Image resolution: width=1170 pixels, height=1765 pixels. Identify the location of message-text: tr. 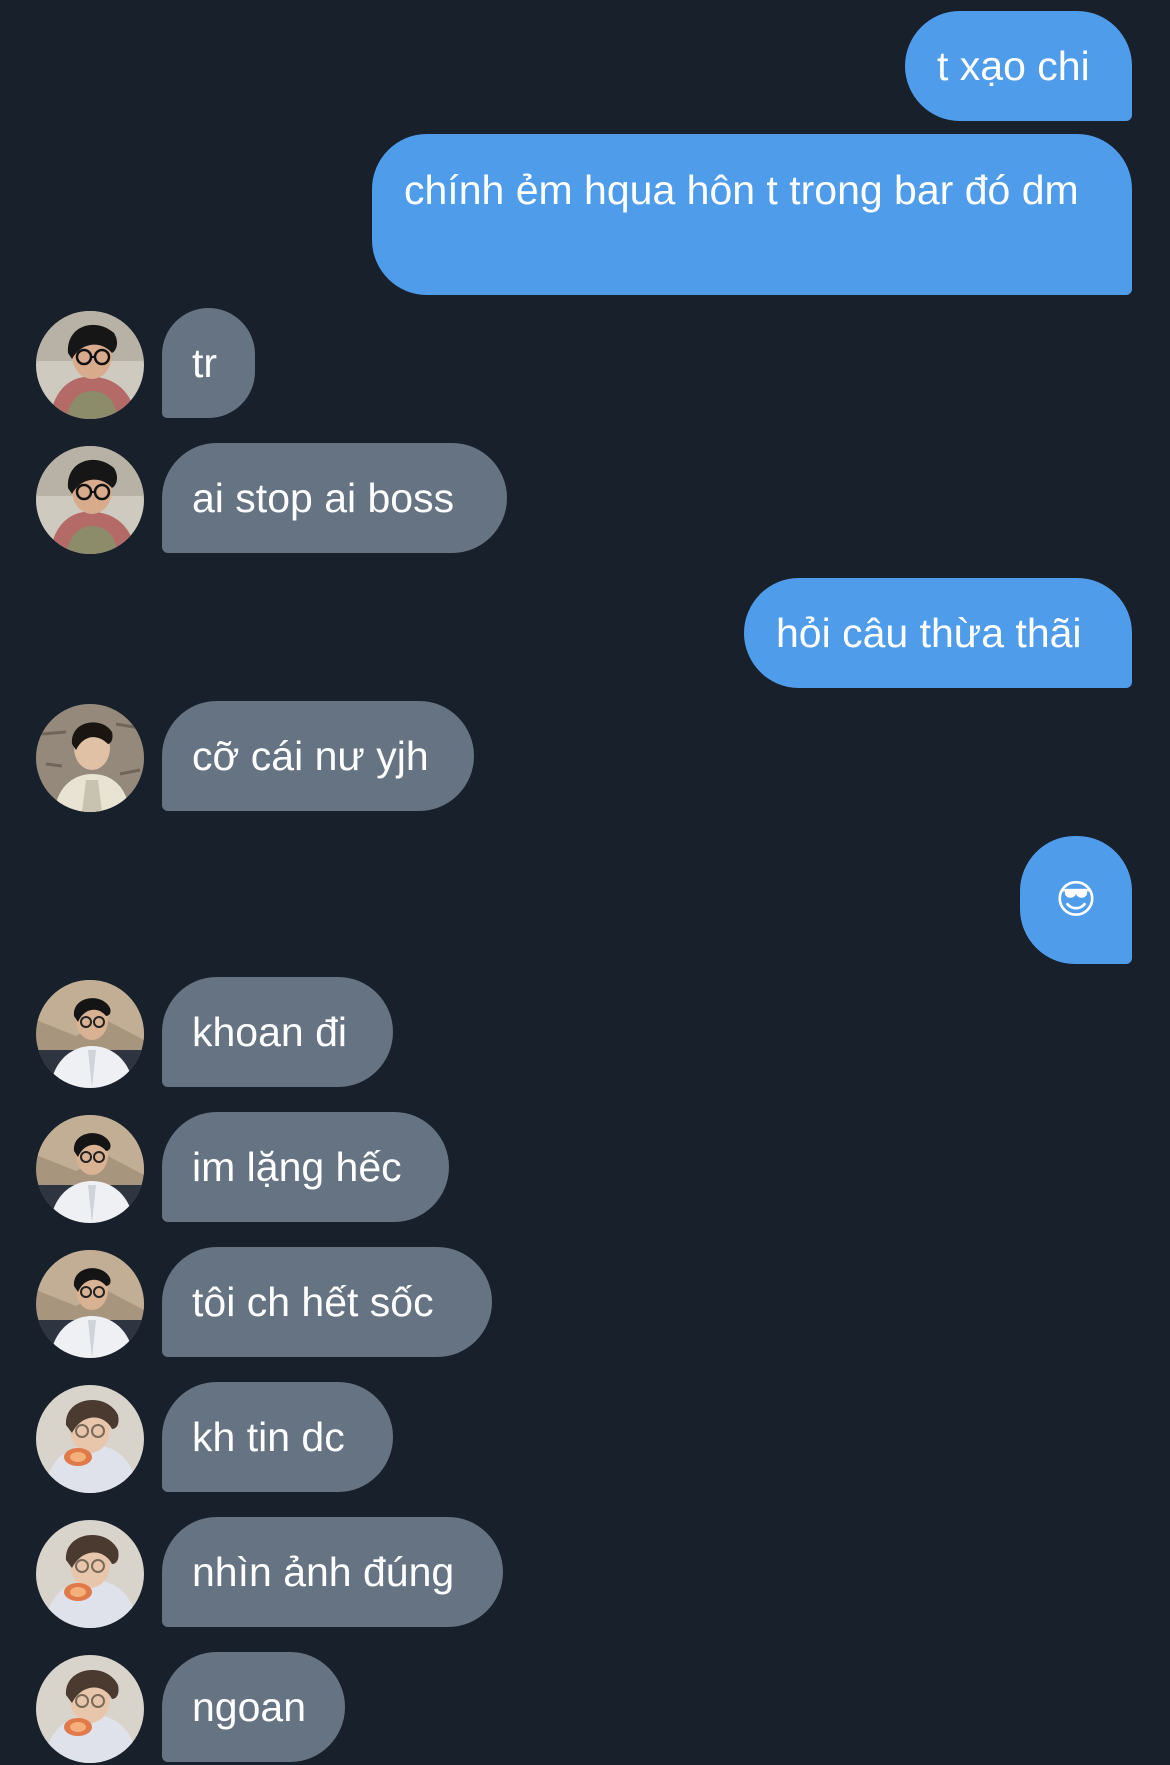
(205, 363).